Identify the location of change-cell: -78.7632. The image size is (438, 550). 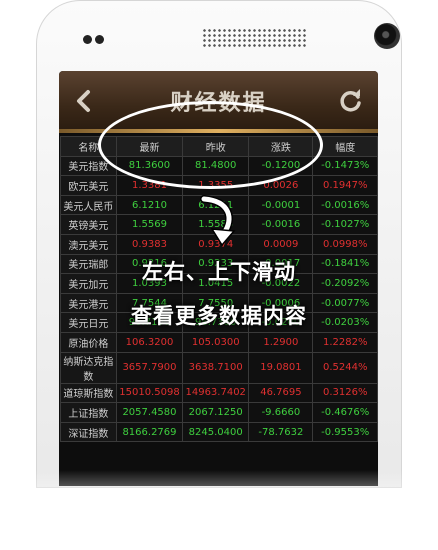
(281, 432).